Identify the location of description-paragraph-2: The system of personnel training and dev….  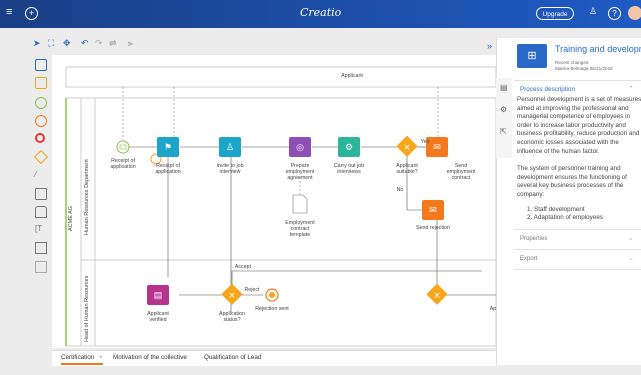
(572, 181).